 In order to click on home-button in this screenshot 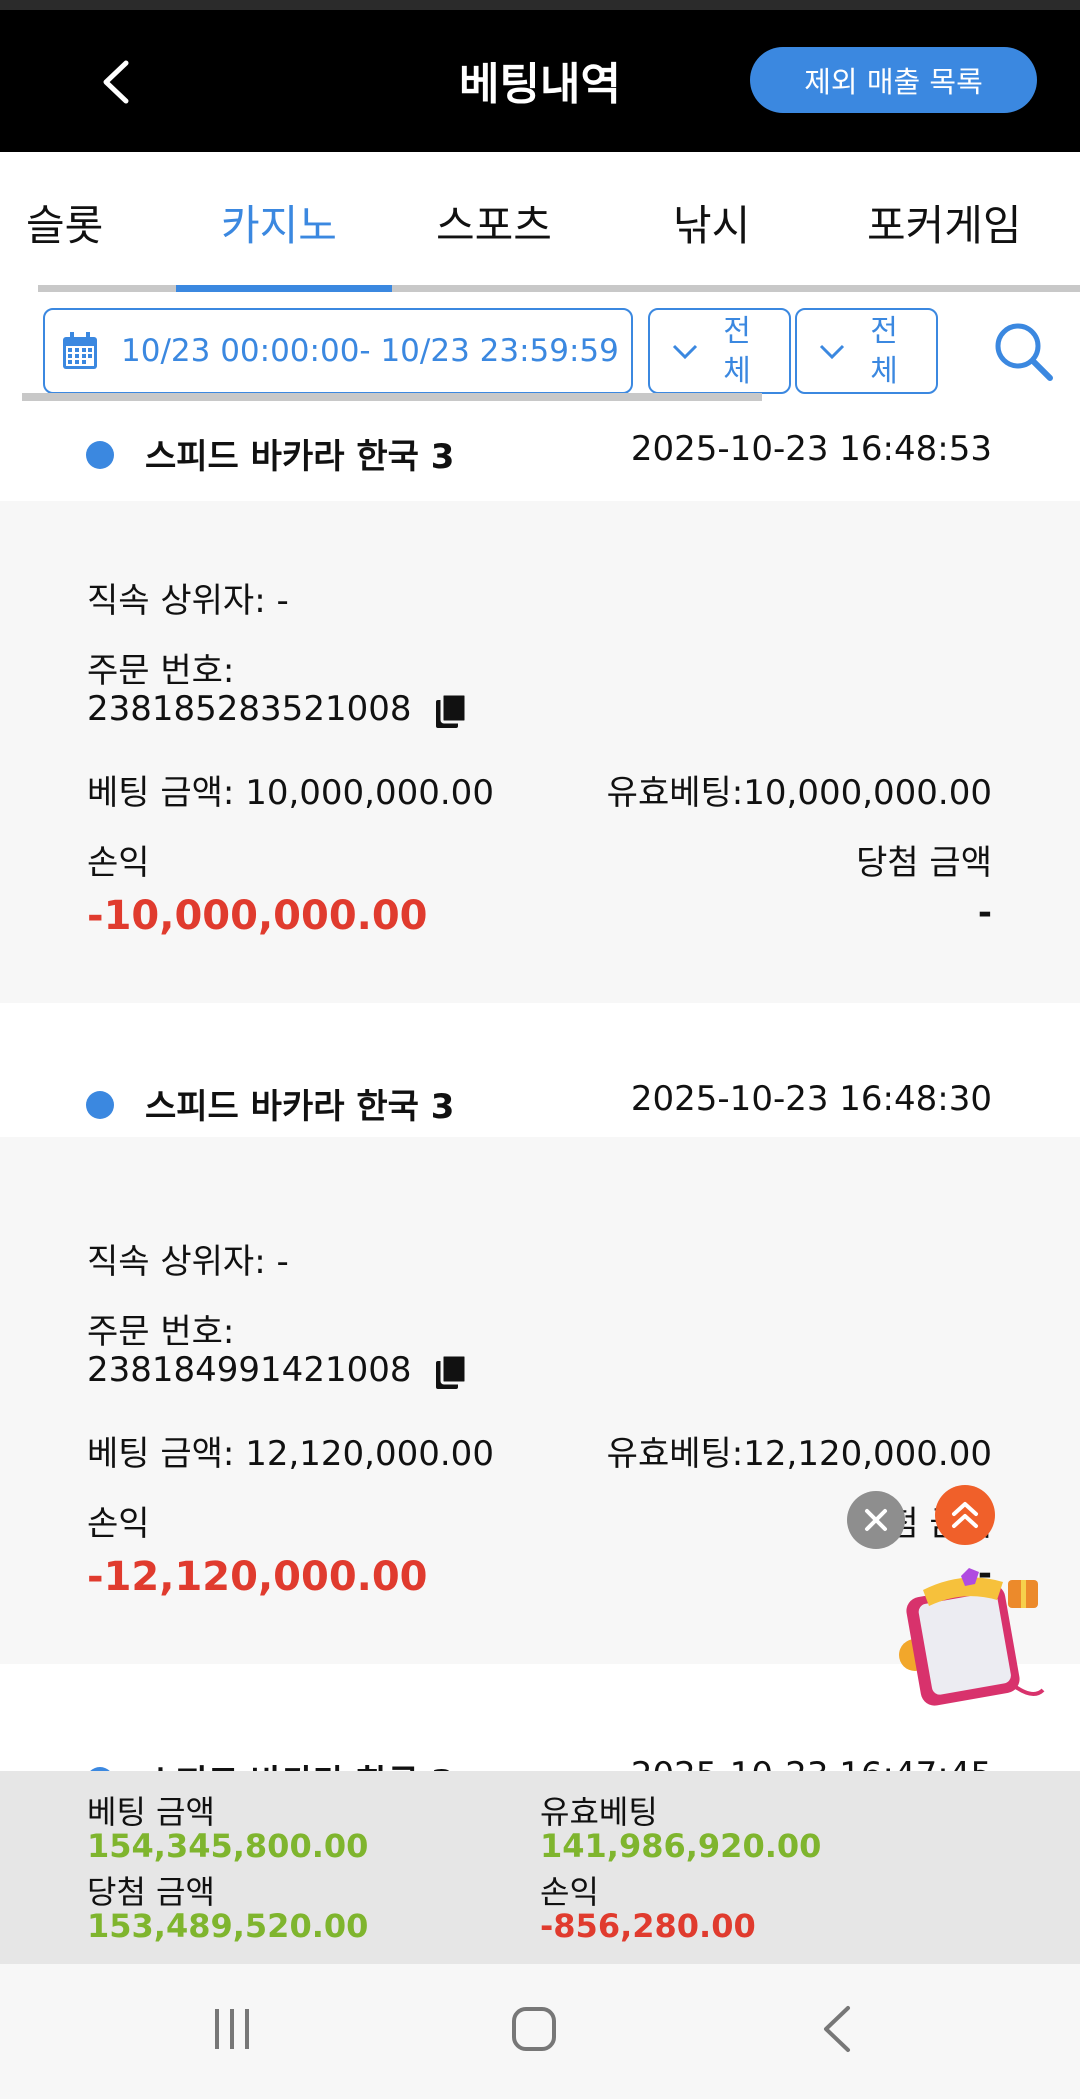, I will do `click(534, 2029)`.